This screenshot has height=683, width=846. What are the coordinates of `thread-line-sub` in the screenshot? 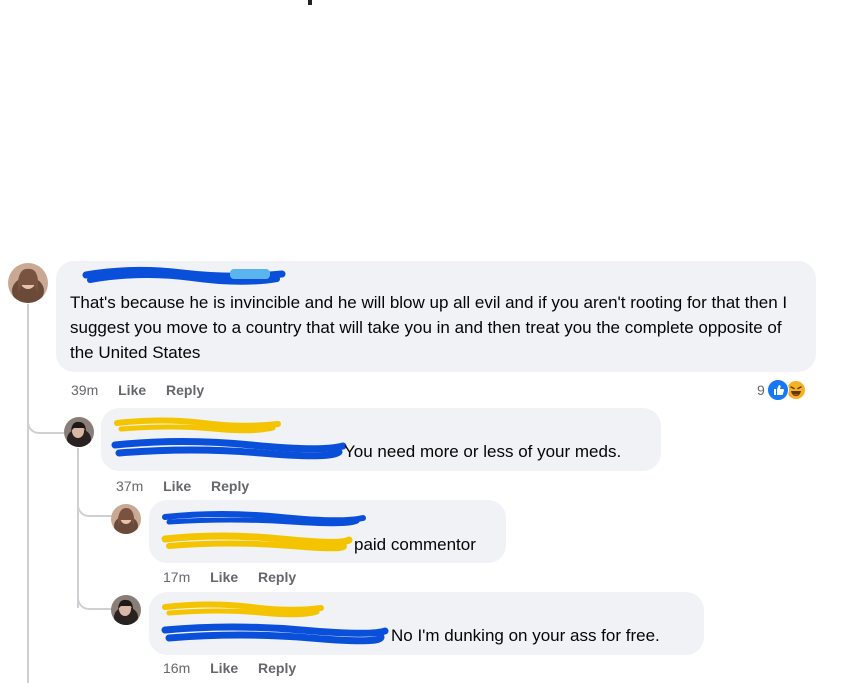 It's located at (78, 528).